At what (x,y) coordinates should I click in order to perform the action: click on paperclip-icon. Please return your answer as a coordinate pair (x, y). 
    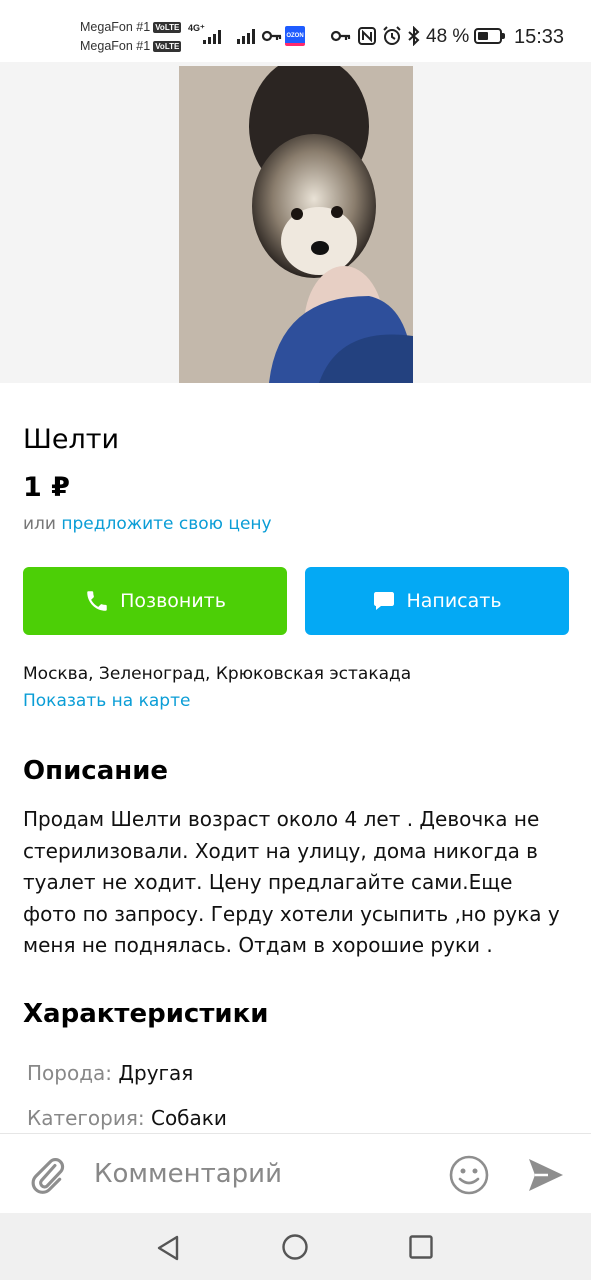
    Looking at the image, I should click on (47, 1177).